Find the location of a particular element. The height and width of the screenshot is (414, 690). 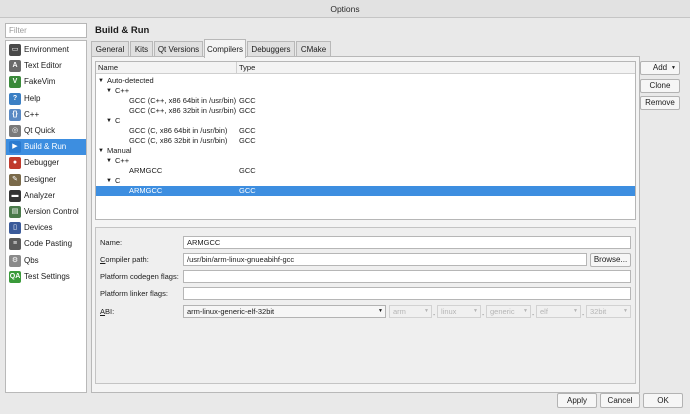

remove-button: Remove is located at coordinates (660, 103).